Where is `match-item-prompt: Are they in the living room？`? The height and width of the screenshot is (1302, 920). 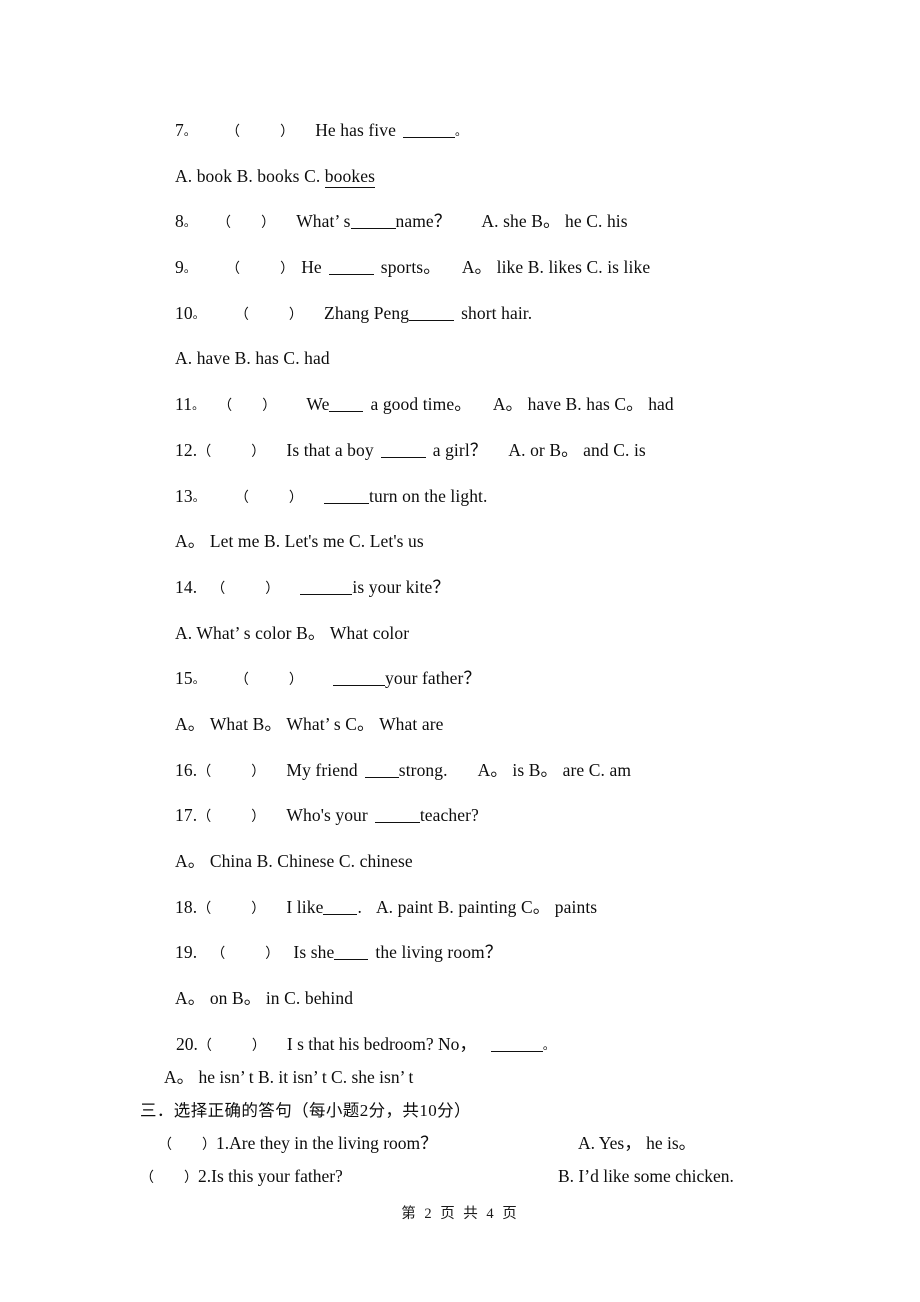 match-item-prompt: Are they in the living room？ is located at coordinates (333, 1143).